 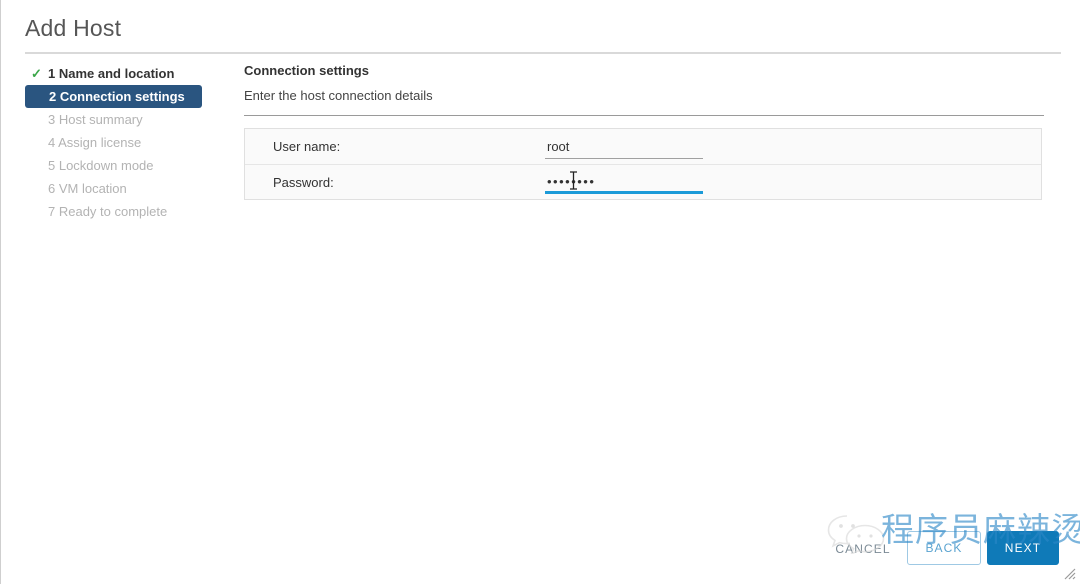 I want to click on step-label: 1 Name and location, so click(x=111, y=73).